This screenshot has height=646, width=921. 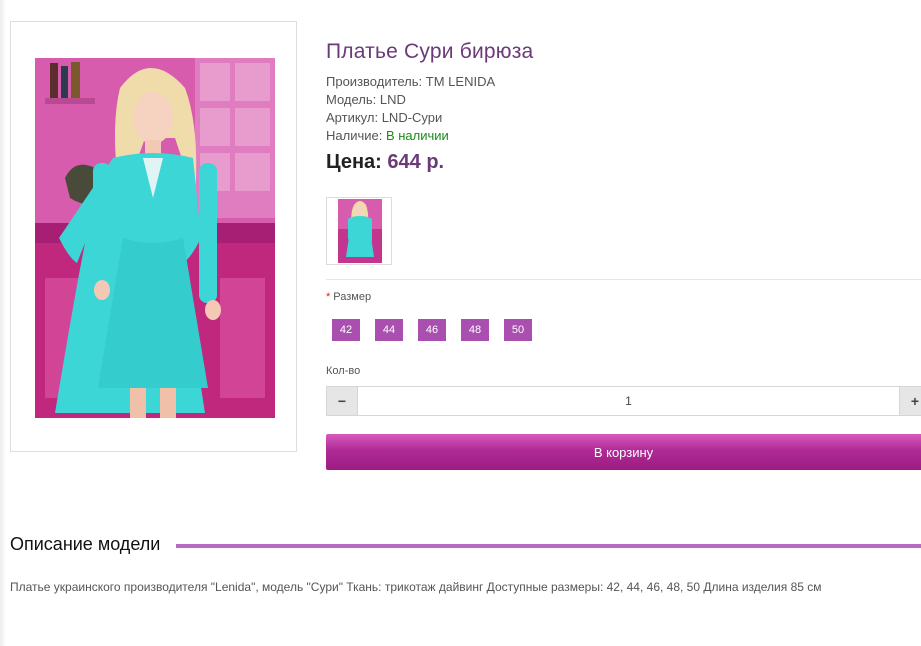 What do you see at coordinates (351, 99) in the screenshot?
I see `model-label: Модель:` at bounding box center [351, 99].